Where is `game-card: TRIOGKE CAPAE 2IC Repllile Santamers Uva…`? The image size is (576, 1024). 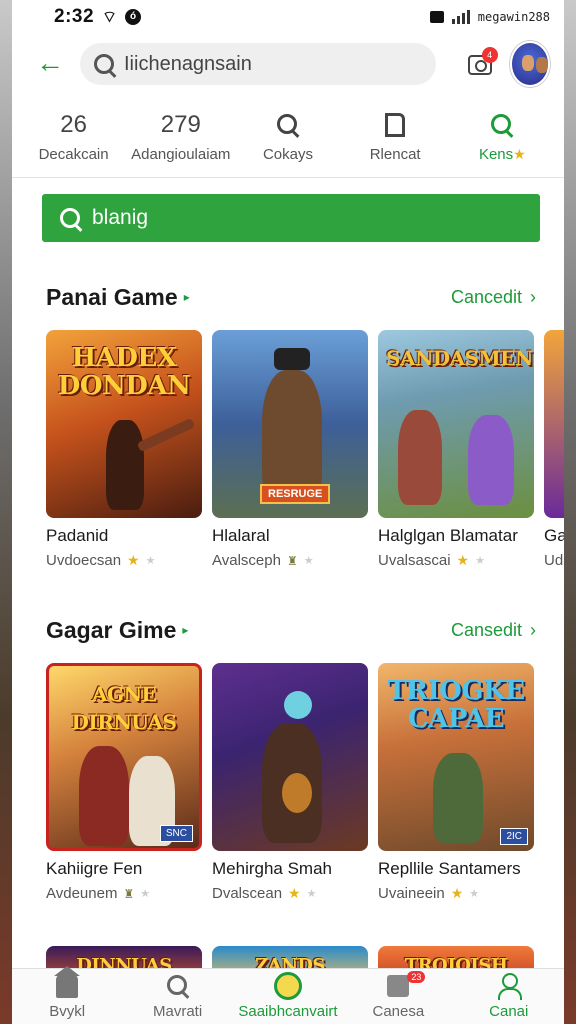 game-card: TRIOGKE CAPAE 2IC Repllile Santamers Uva… is located at coordinates (456, 782).